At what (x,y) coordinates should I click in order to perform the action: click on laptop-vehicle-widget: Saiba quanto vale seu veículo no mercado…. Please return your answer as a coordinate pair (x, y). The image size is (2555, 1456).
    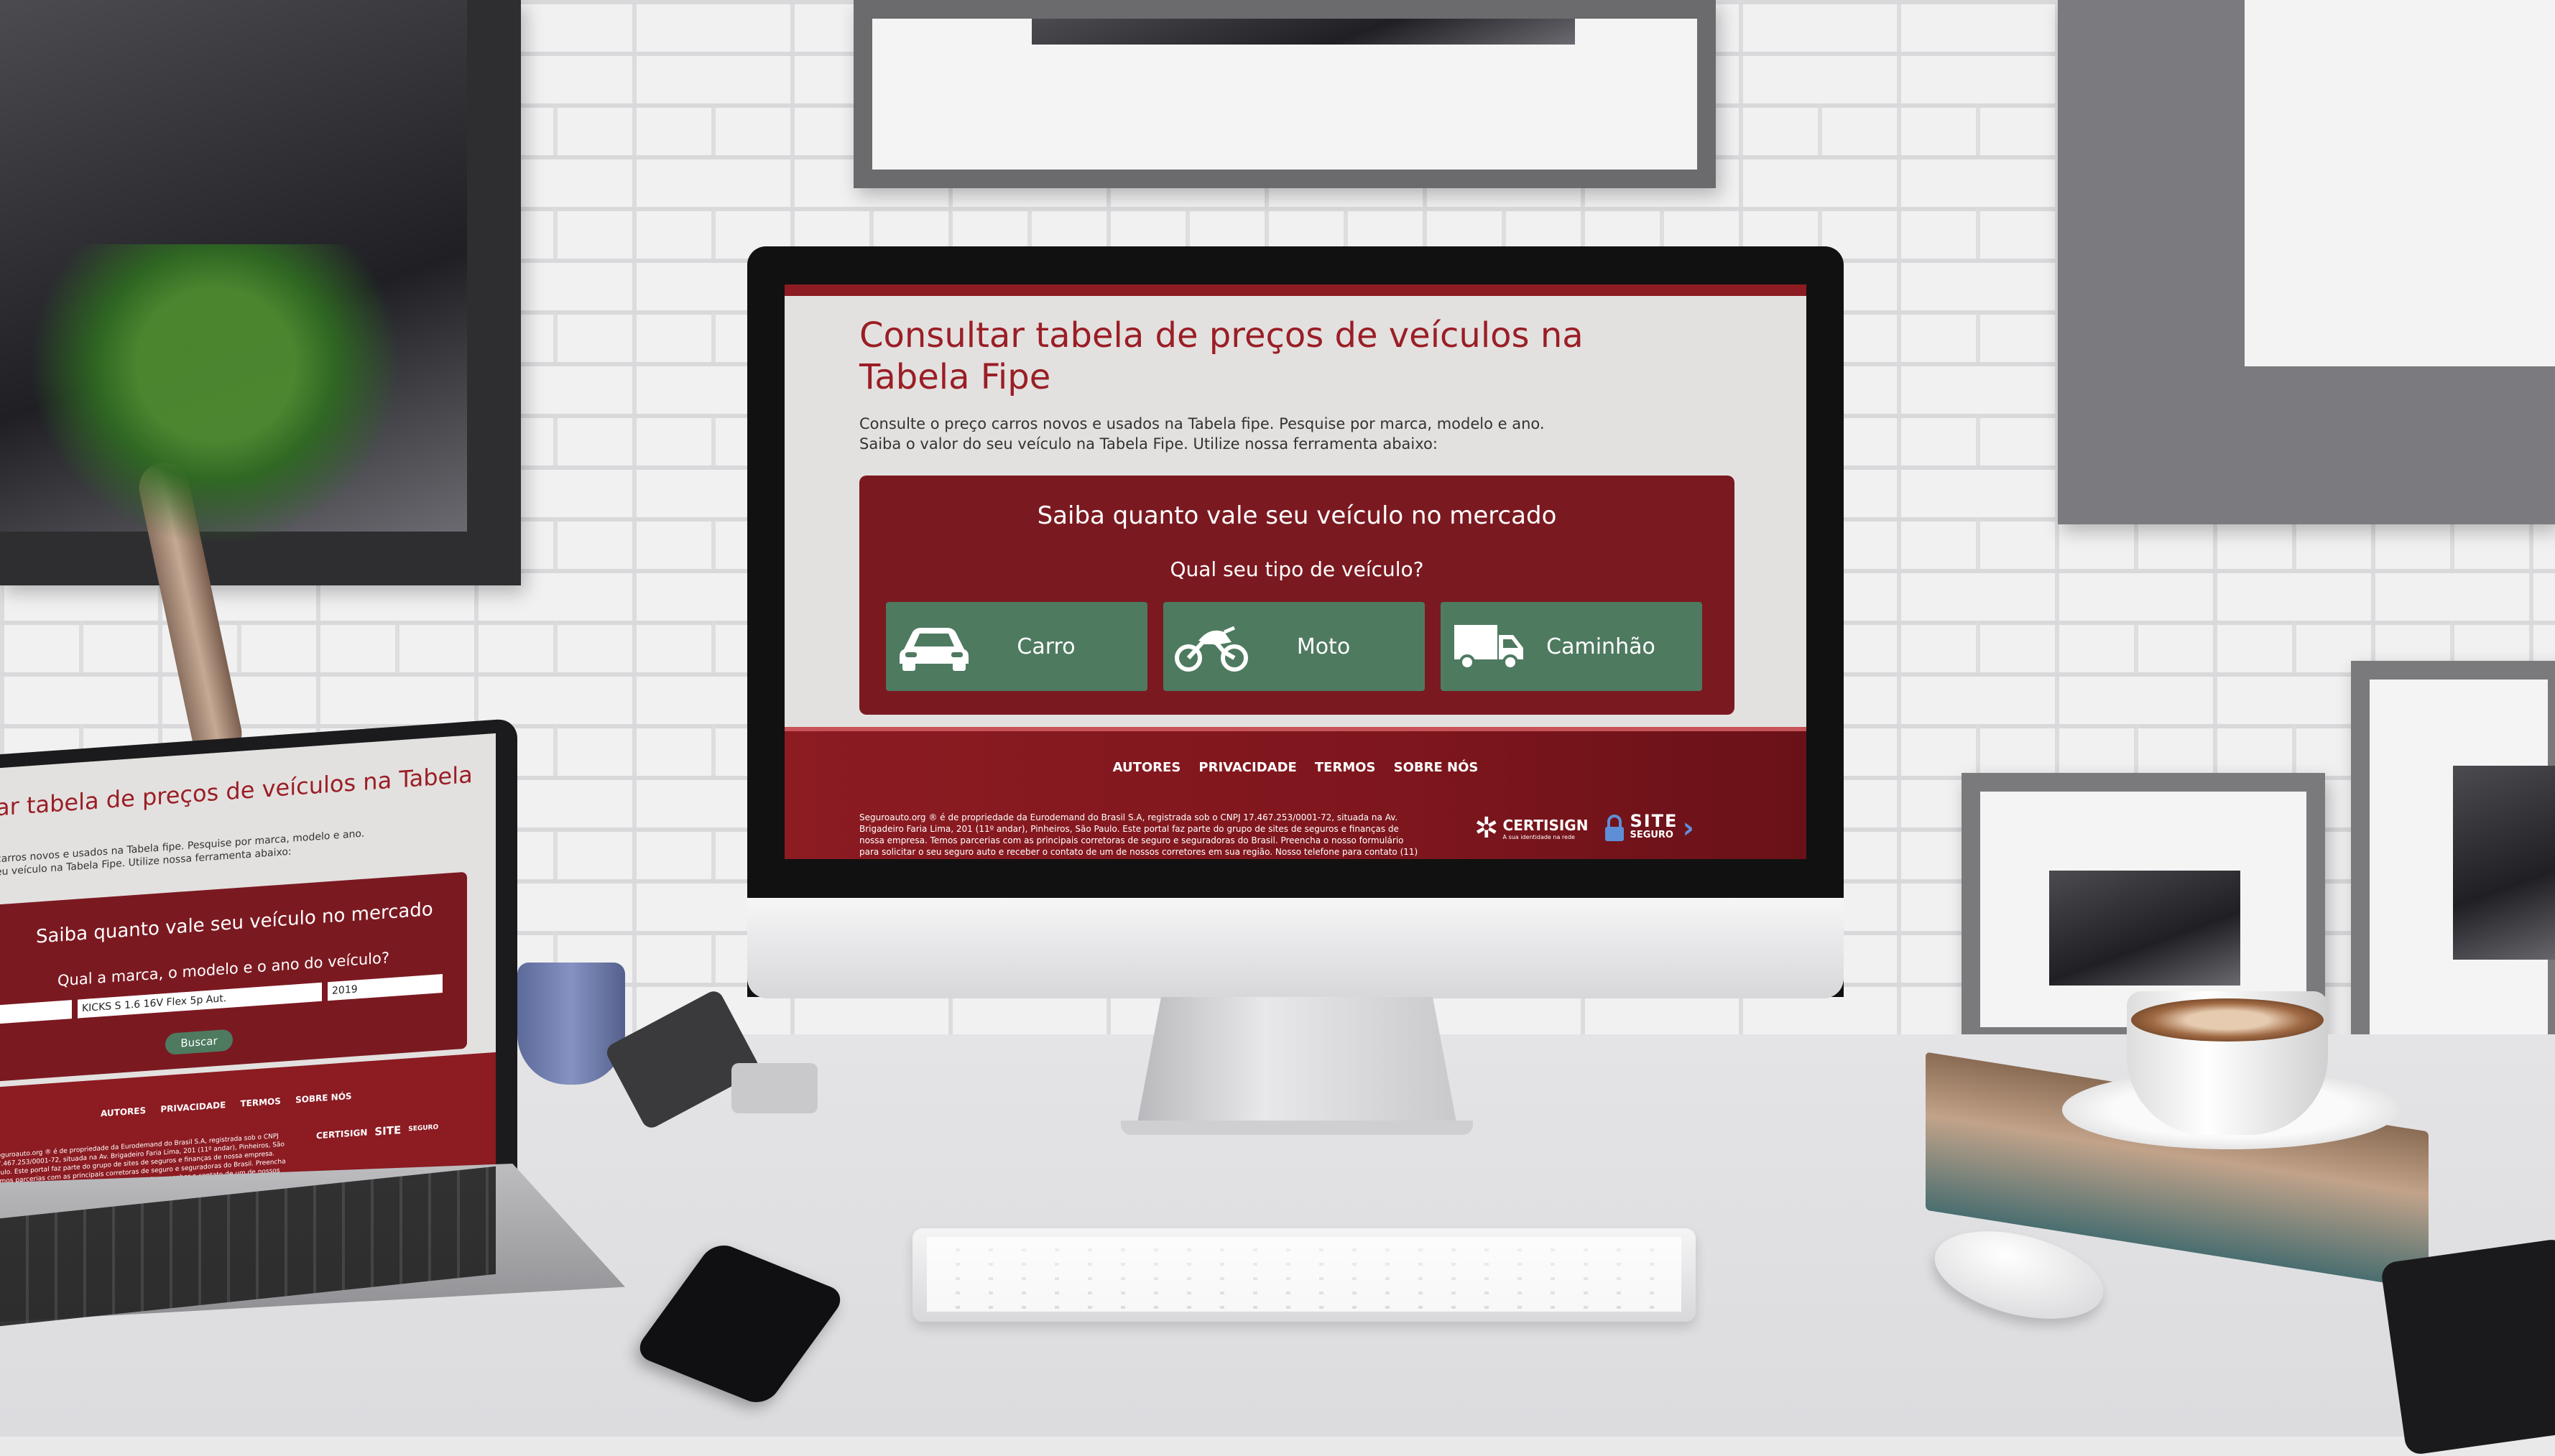
    Looking at the image, I should click on (233, 976).